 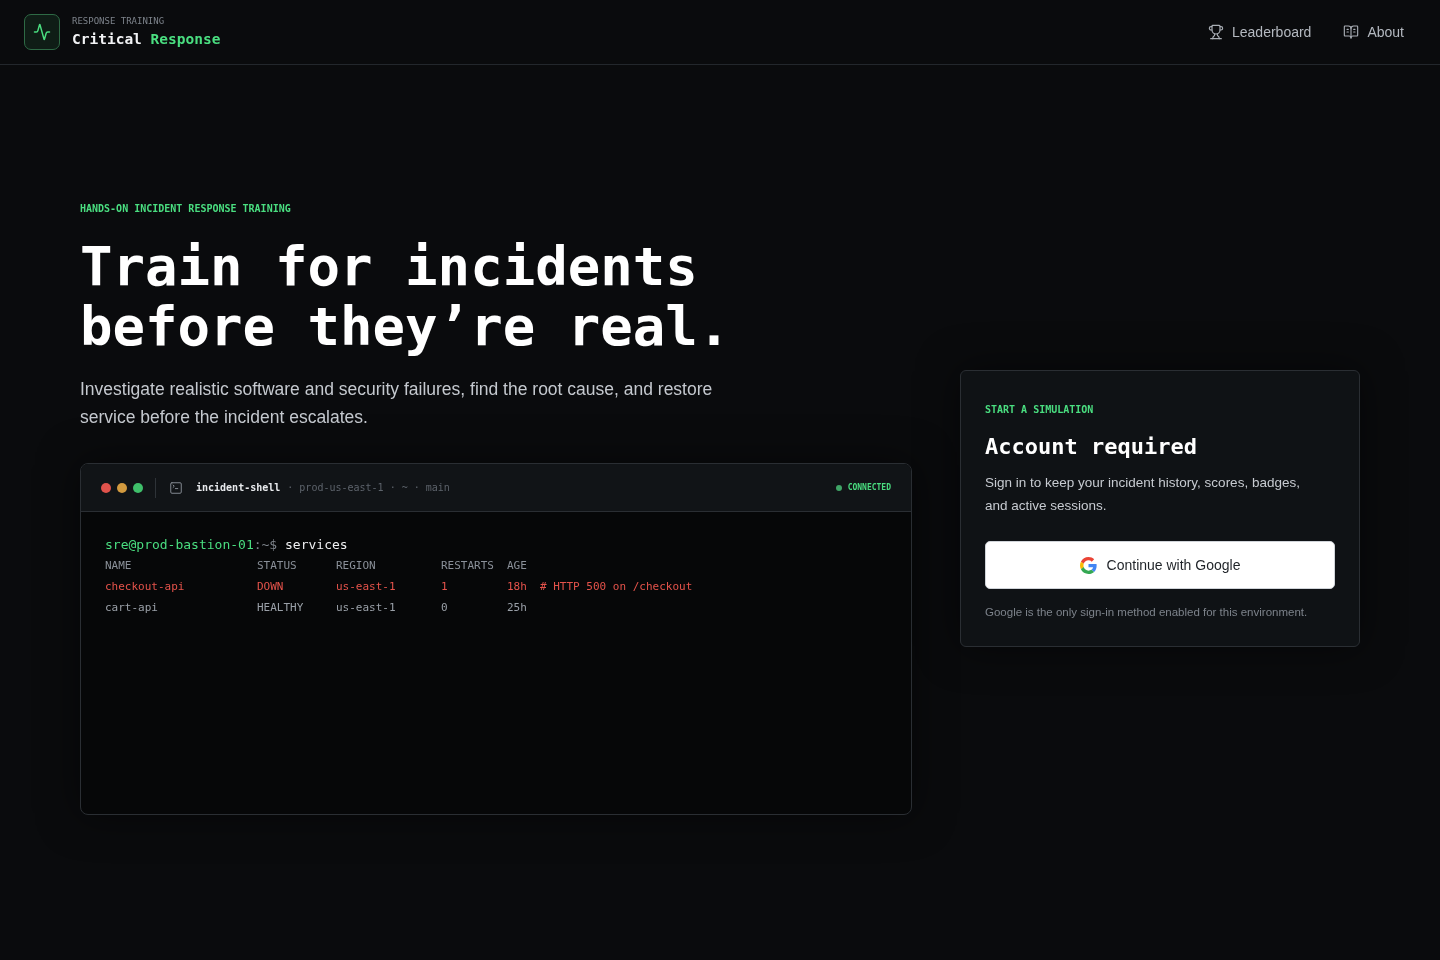 What do you see at coordinates (186, 209) in the screenshot?
I see `hero-eyebrow: HANDS-ON INCIDENT RESPONSE TRAINING` at bounding box center [186, 209].